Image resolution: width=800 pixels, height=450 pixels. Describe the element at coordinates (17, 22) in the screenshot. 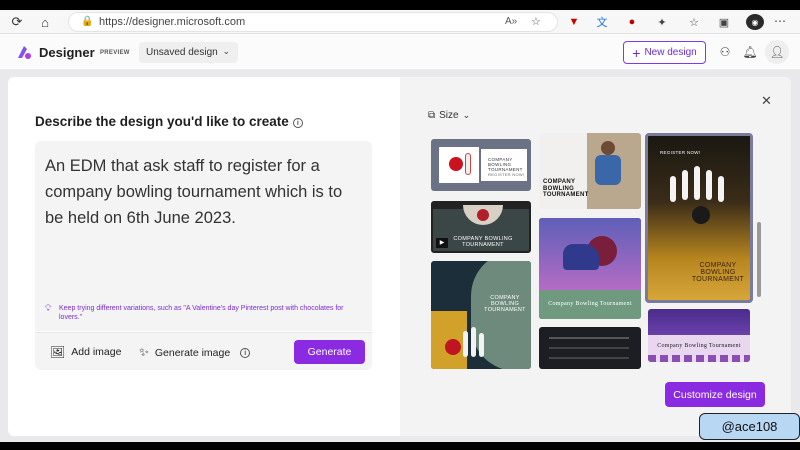

I see `refresh-icon: ⟳` at that location.